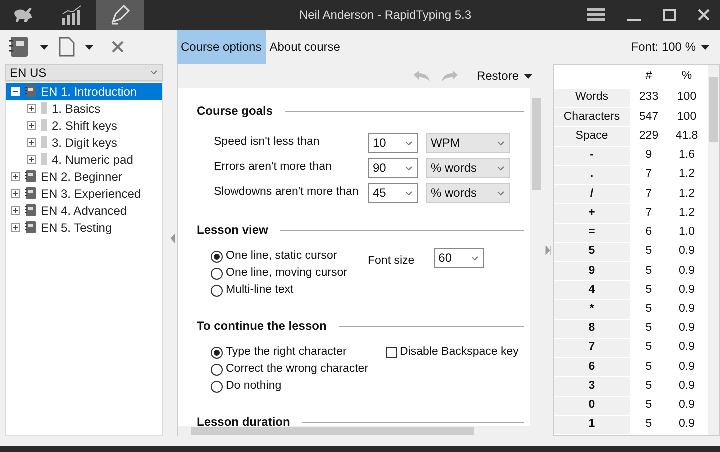 The image size is (720, 452). I want to click on tree-item: 1. Basics, so click(84, 108).